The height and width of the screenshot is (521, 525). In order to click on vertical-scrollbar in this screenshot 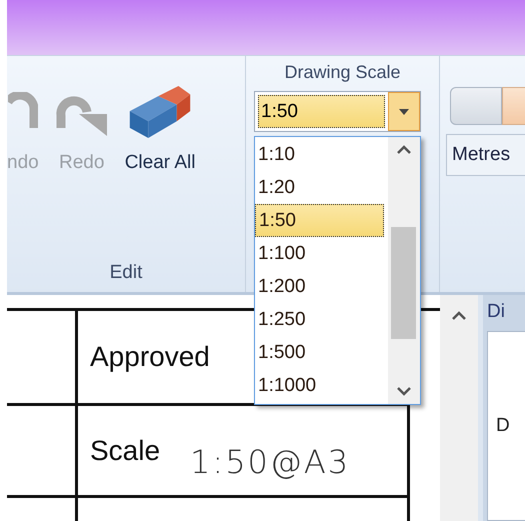, I will do `click(459, 408)`.